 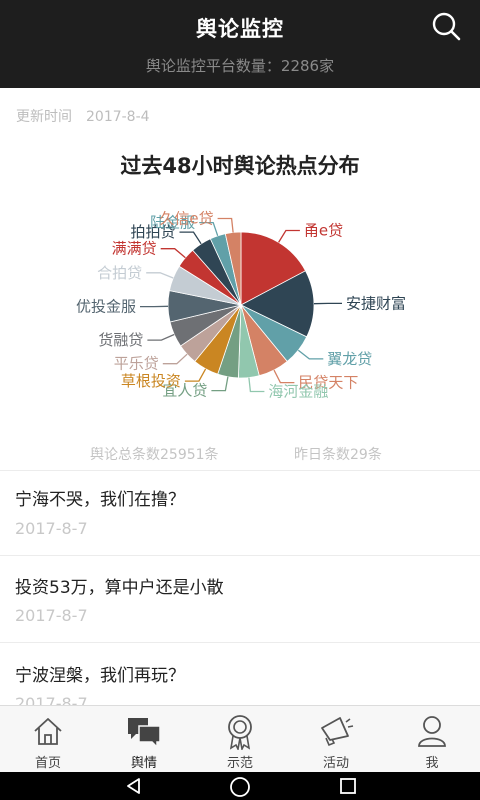 I want to click on tab-label: 活动, so click(x=335, y=763).